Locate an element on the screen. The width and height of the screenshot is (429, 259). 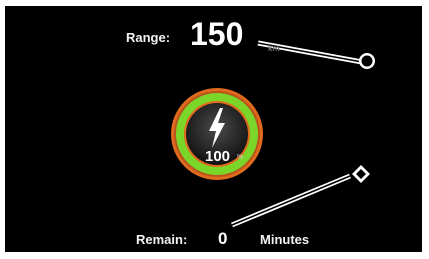
range-unit: km is located at coordinates (274, 48).